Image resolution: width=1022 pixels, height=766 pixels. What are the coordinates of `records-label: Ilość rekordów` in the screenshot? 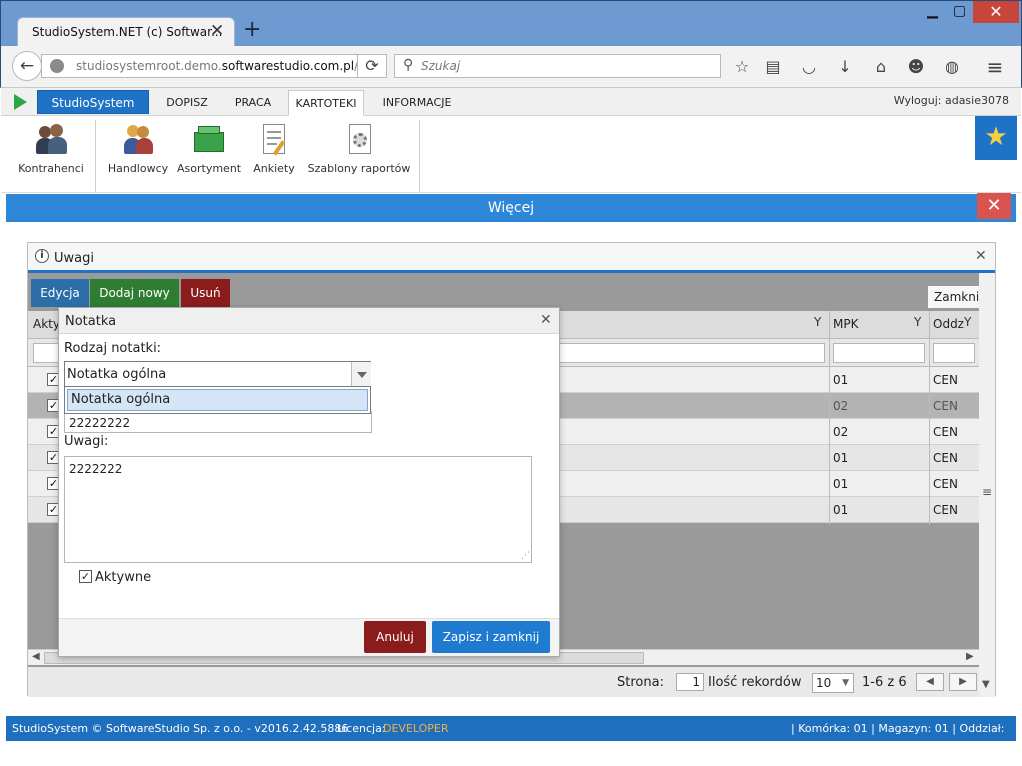 It's located at (755, 682).